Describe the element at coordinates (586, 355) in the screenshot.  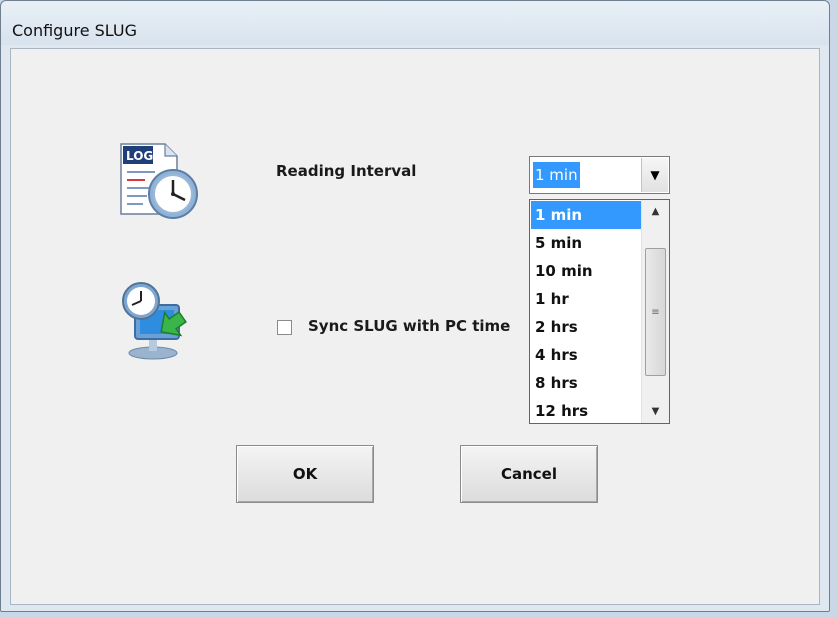
I see `list-item-4-hrs: 4 hrs` at that location.